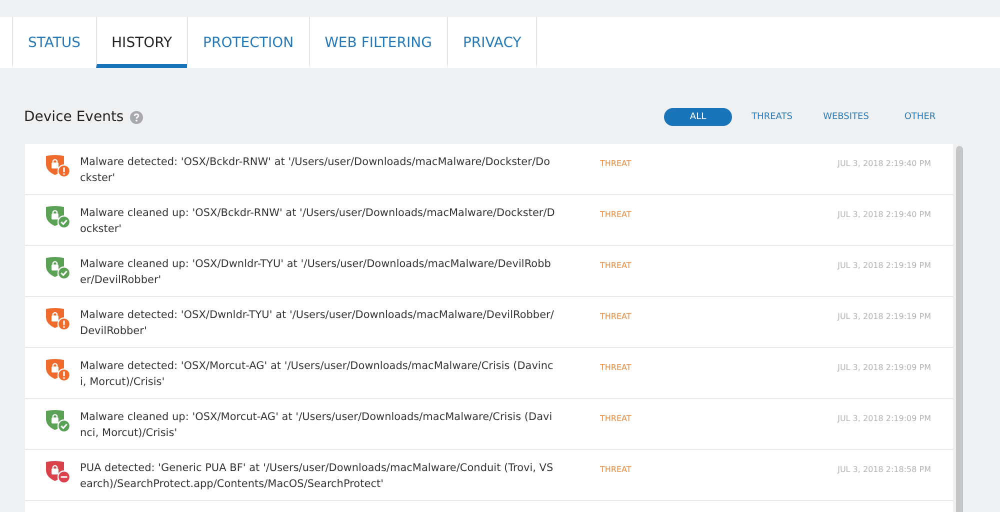 This screenshot has height=512, width=1000. What do you see at coordinates (317, 476) in the screenshot?
I see `event-message: PUA detected: 'Generic PUA BF' at '/Users/user/Downloads/macMalware/Conduit (Trovi, VSearch)/SearchProtect.app/Contents/MacOS/SearchProtect'` at bounding box center [317, 476].